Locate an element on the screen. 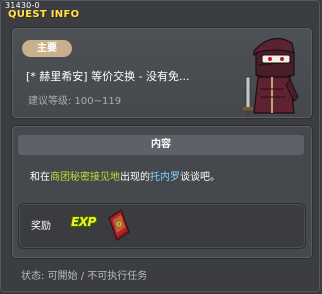 This screenshot has width=322, height=294. npc-portrait-icon is located at coordinates (271, 76).